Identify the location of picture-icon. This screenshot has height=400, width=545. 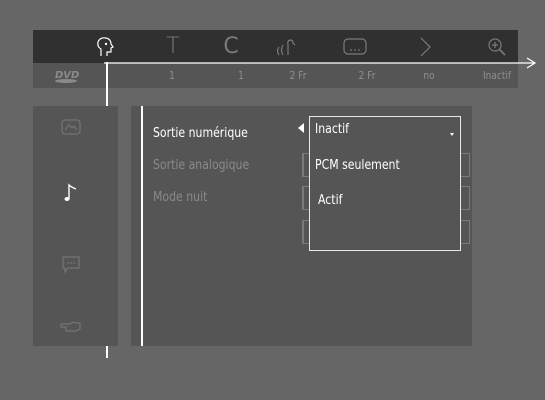
(70, 127).